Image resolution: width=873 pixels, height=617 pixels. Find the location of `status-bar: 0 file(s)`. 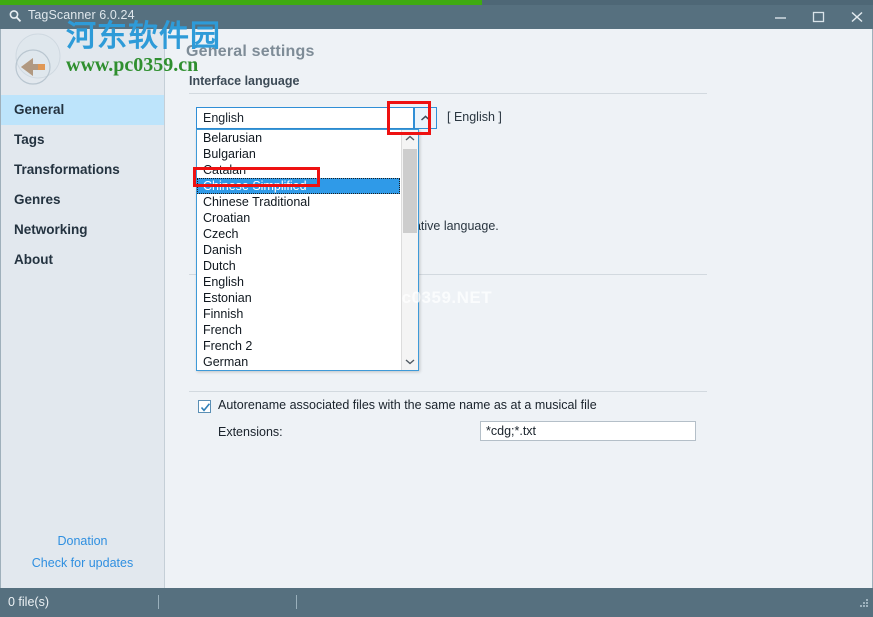

status-bar: 0 file(s) is located at coordinates (436, 602).